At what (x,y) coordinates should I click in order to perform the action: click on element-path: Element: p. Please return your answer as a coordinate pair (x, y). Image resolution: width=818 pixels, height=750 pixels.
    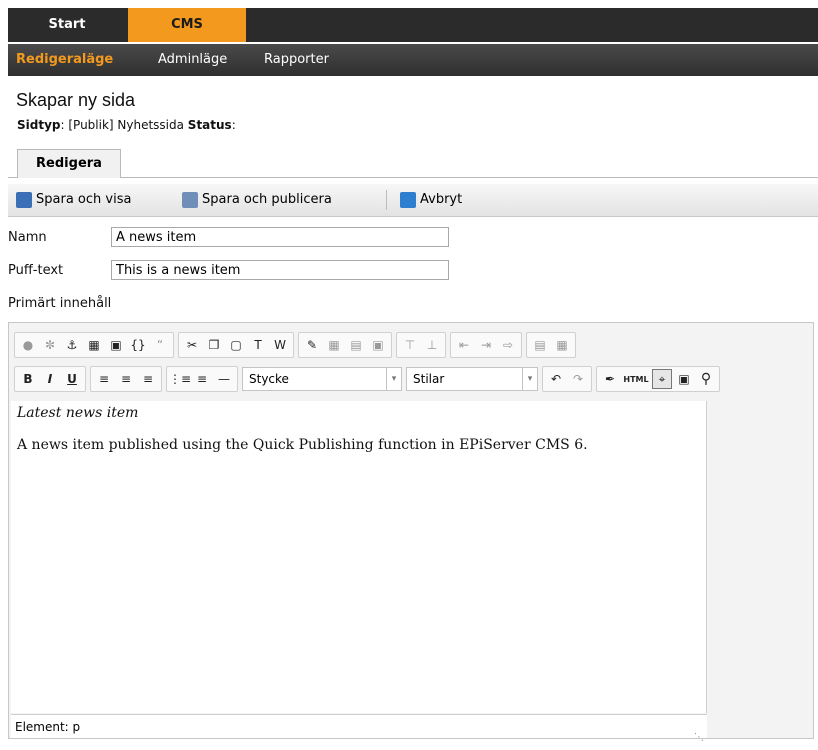
    Looking at the image, I should click on (48, 727).